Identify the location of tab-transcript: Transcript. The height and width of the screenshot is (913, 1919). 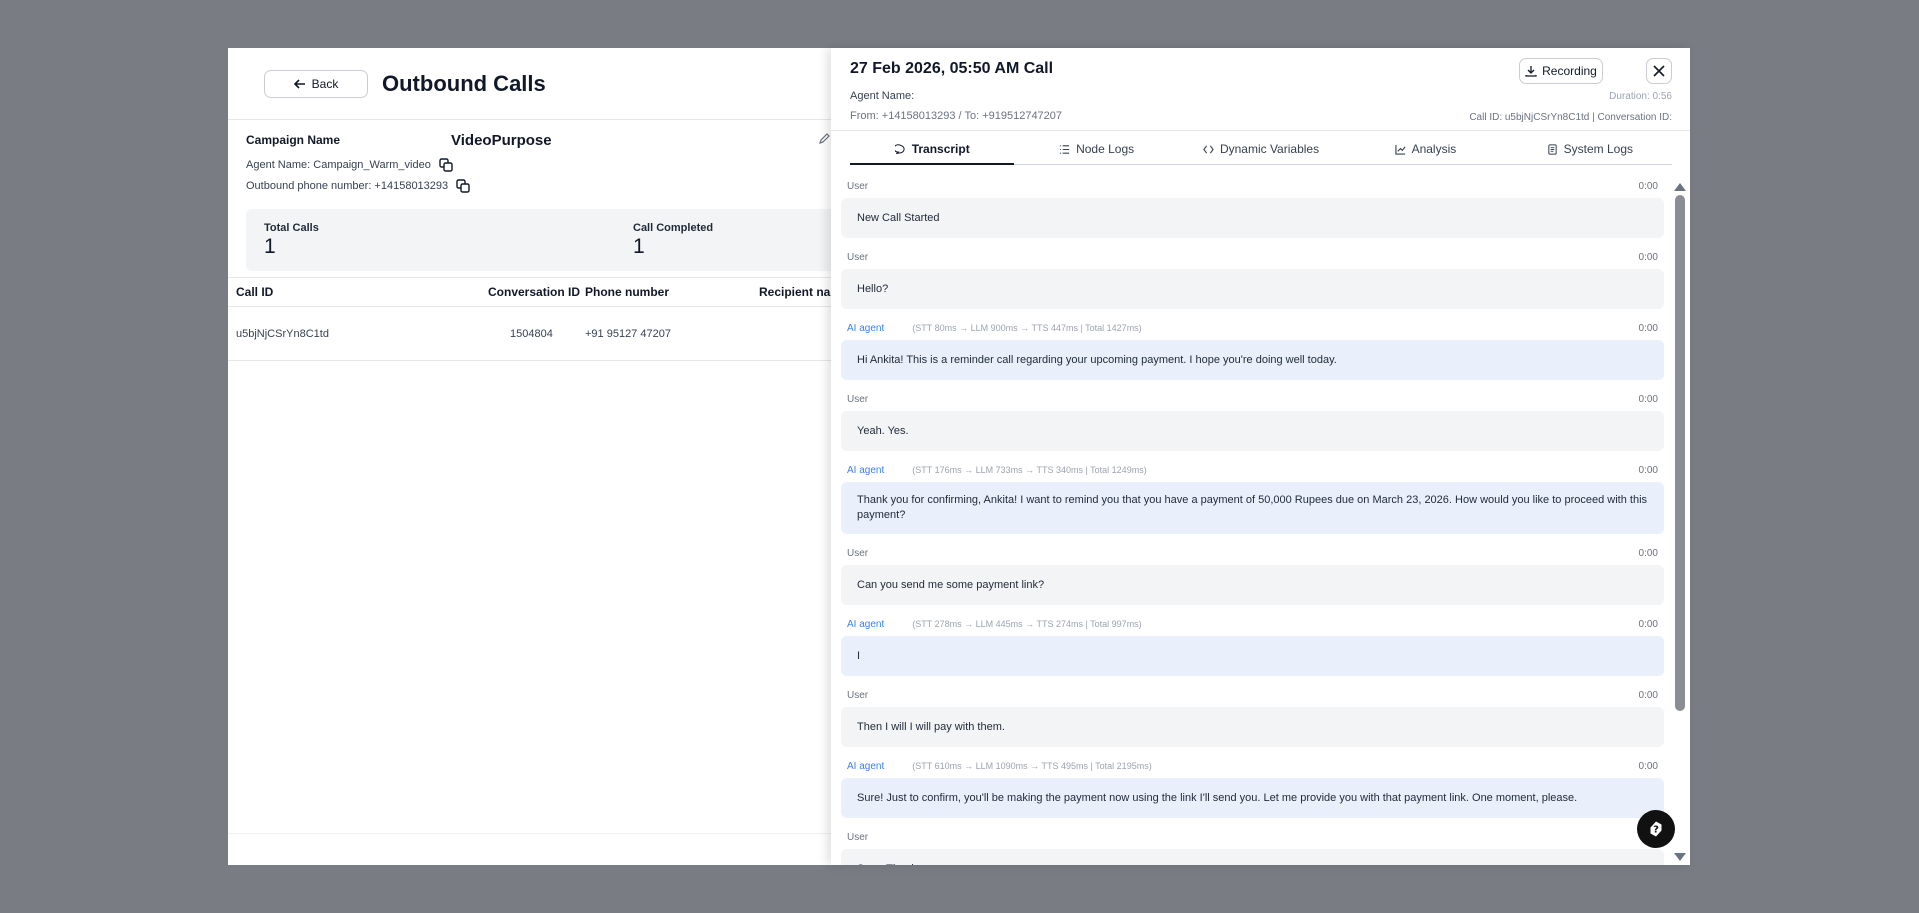
(932, 150).